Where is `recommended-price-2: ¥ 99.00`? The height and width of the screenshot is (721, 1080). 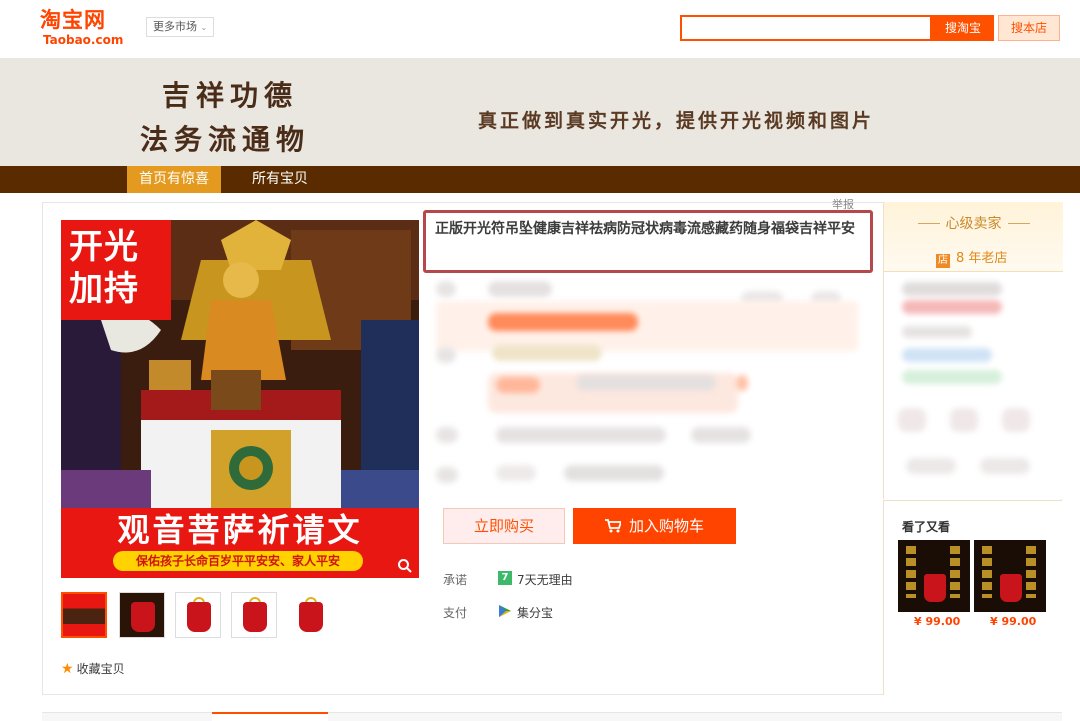
recommended-price-2: ¥ 99.00 is located at coordinates (1013, 621).